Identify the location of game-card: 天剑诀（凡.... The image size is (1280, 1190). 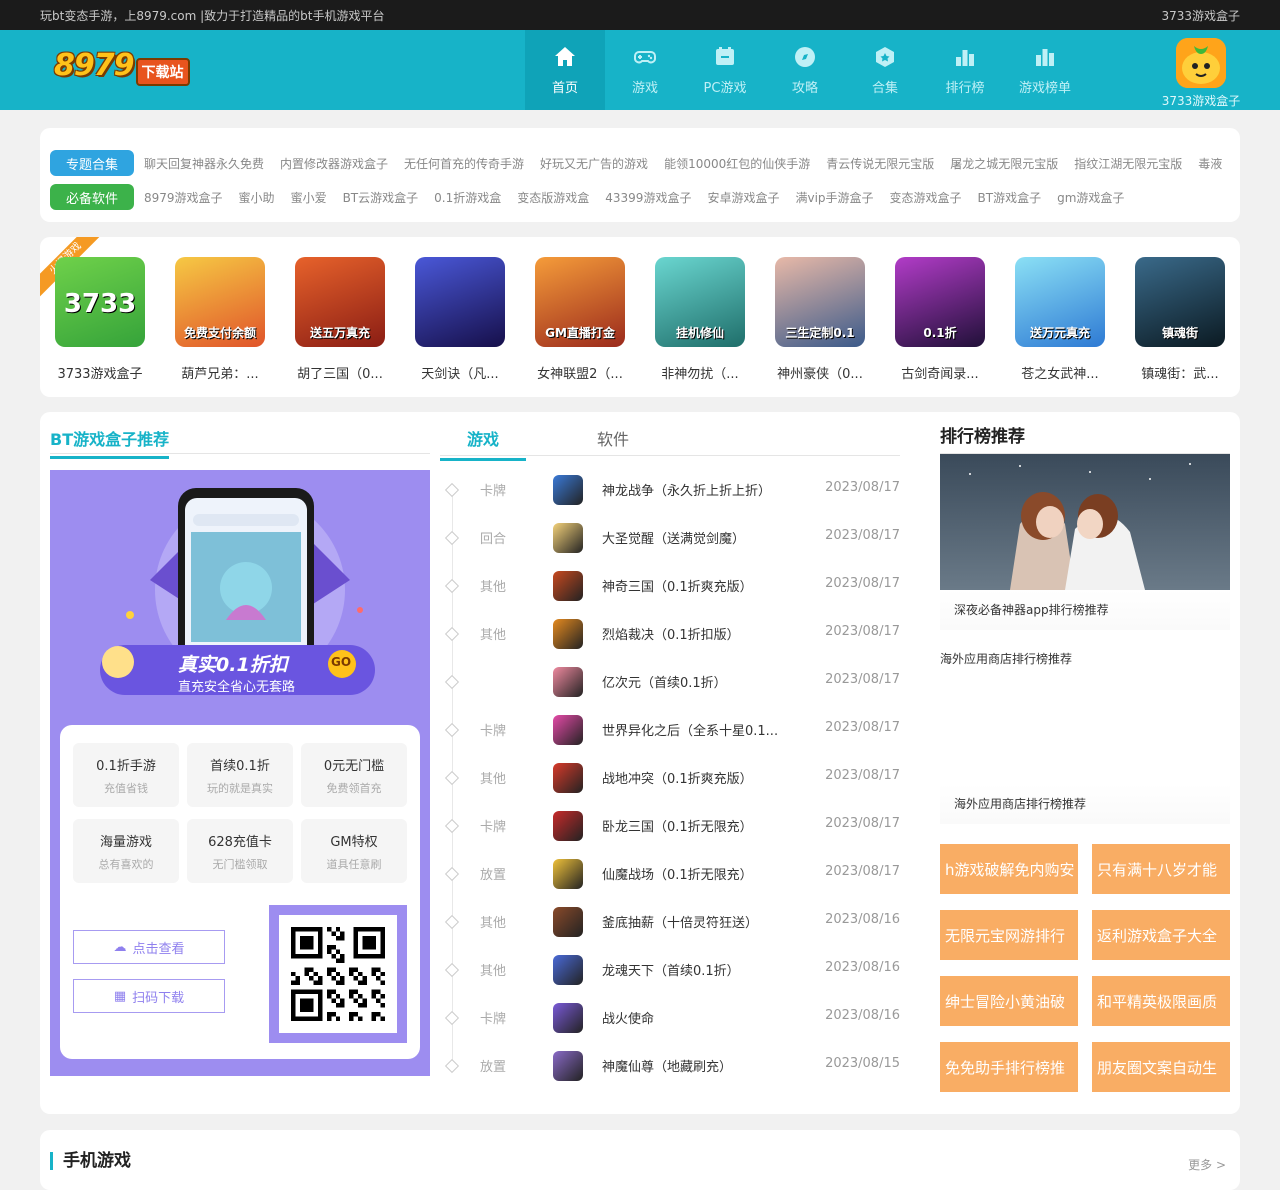
(460, 319).